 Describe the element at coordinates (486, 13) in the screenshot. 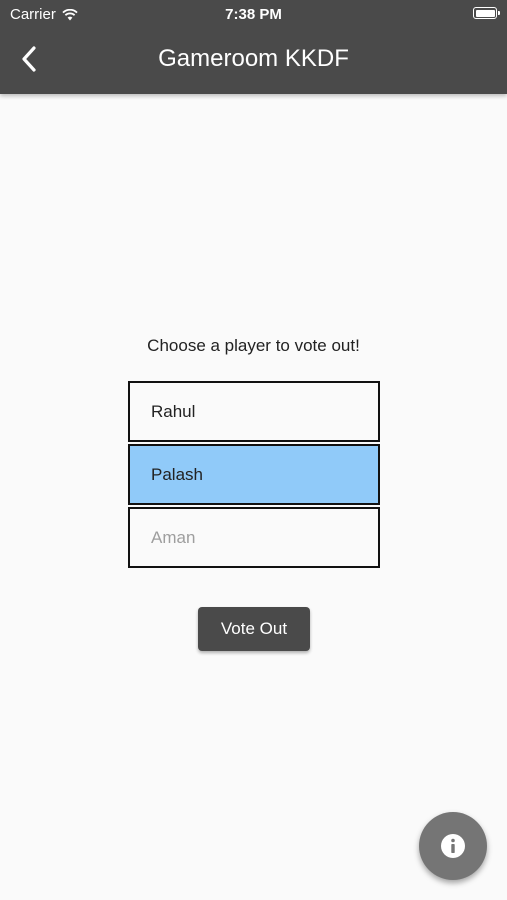

I see `battery-icon` at that location.